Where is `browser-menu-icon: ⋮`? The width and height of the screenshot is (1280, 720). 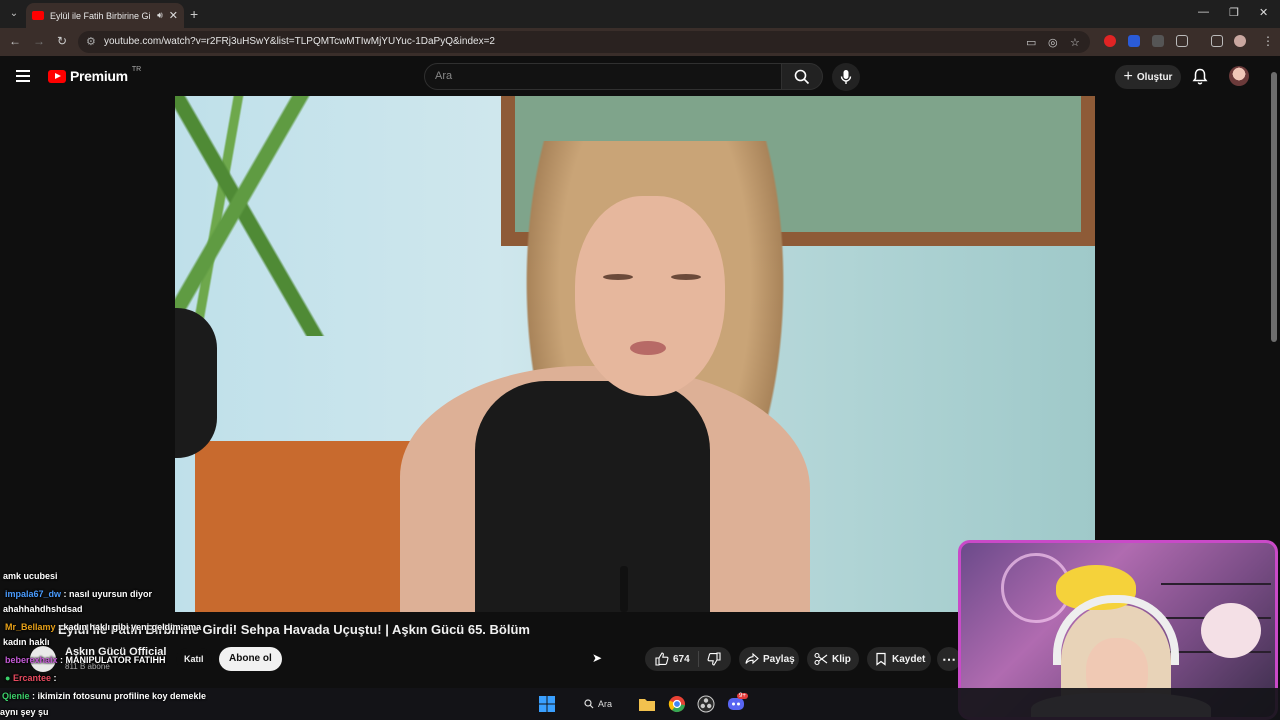
browser-menu-icon: ⋮ is located at coordinates (1268, 41).